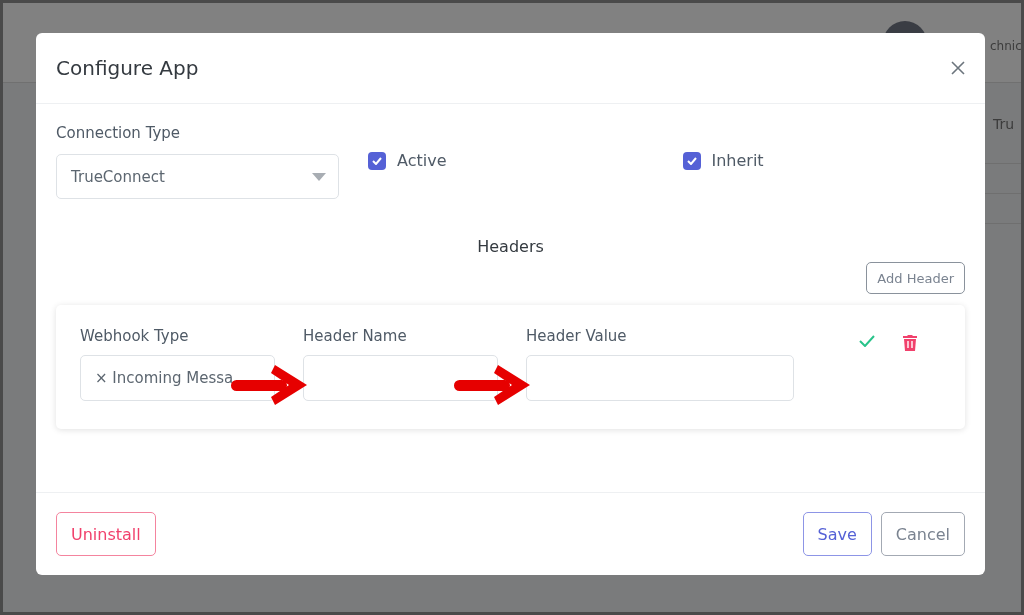  I want to click on checkbox-label: Inherit, so click(737, 160).